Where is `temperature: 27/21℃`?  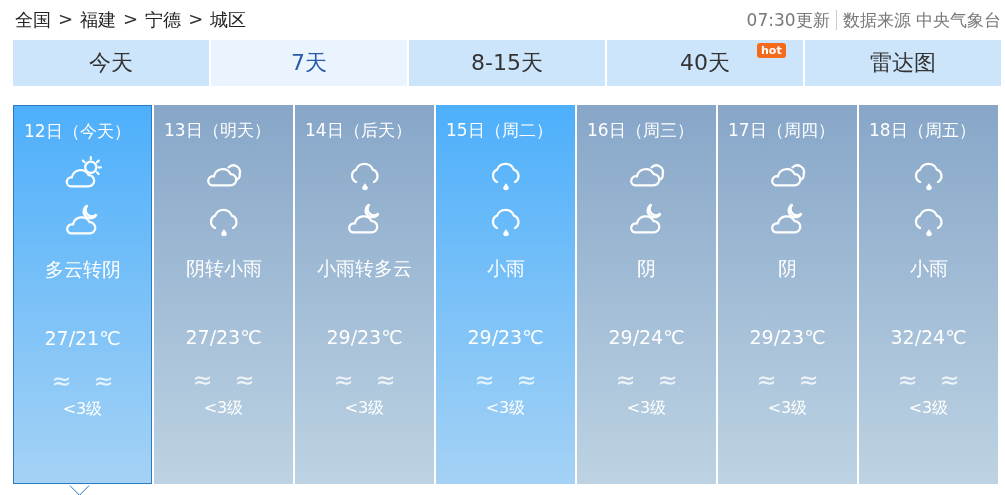
temperature: 27/21℃ is located at coordinates (82, 338).